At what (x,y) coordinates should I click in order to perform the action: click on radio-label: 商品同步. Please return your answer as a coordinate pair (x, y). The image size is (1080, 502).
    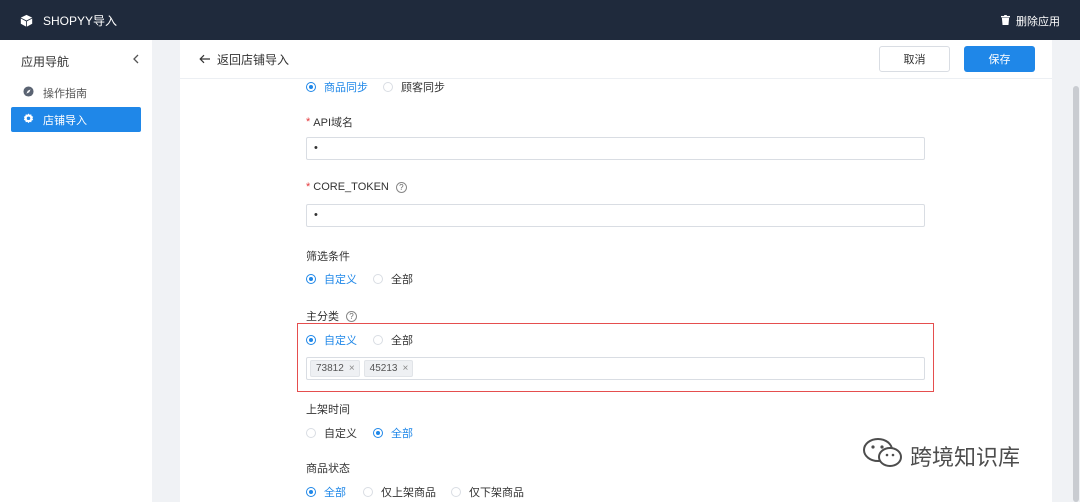
    Looking at the image, I should click on (346, 88).